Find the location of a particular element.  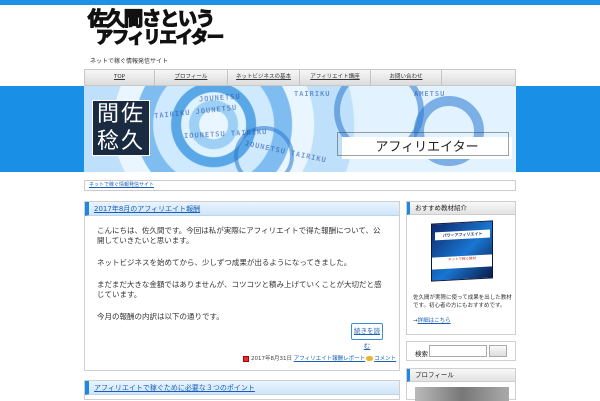

hero-overlay-text: TAIRIKU JOUNETSU is located at coordinates (195, 112).